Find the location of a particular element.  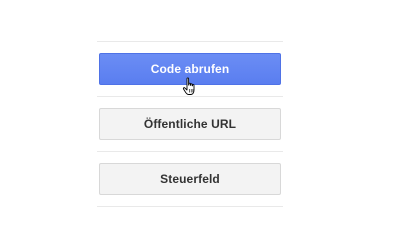

row-get-code: Code abrufen is located at coordinates (190, 69).